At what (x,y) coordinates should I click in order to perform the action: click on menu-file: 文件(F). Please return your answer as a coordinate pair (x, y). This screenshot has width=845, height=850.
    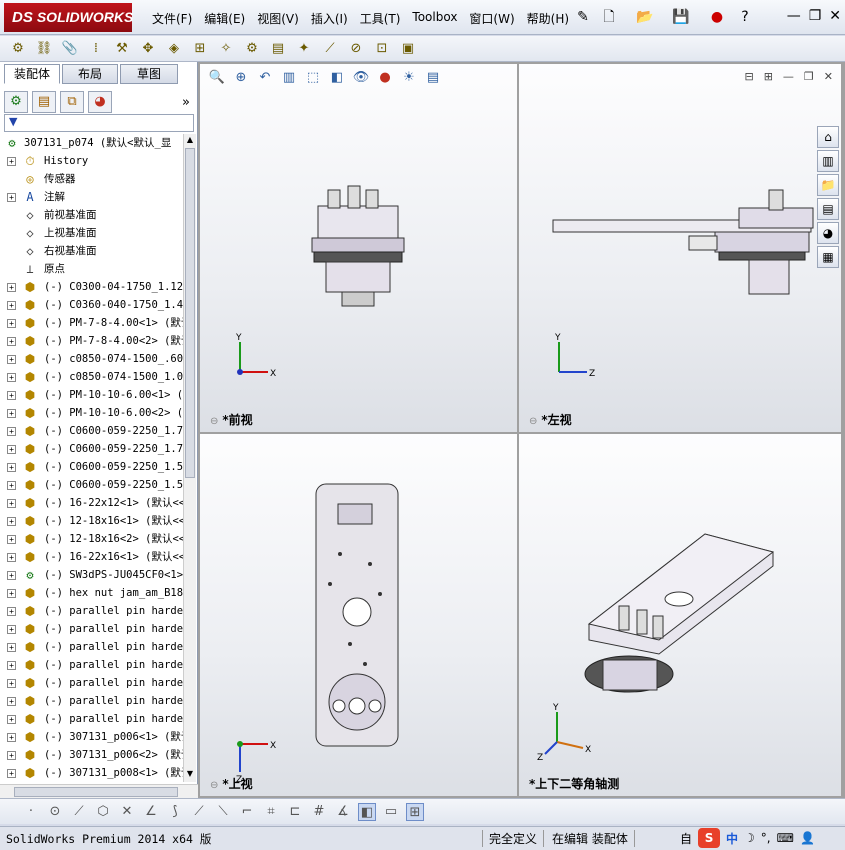
    Looking at the image, I should click on (176, 18).